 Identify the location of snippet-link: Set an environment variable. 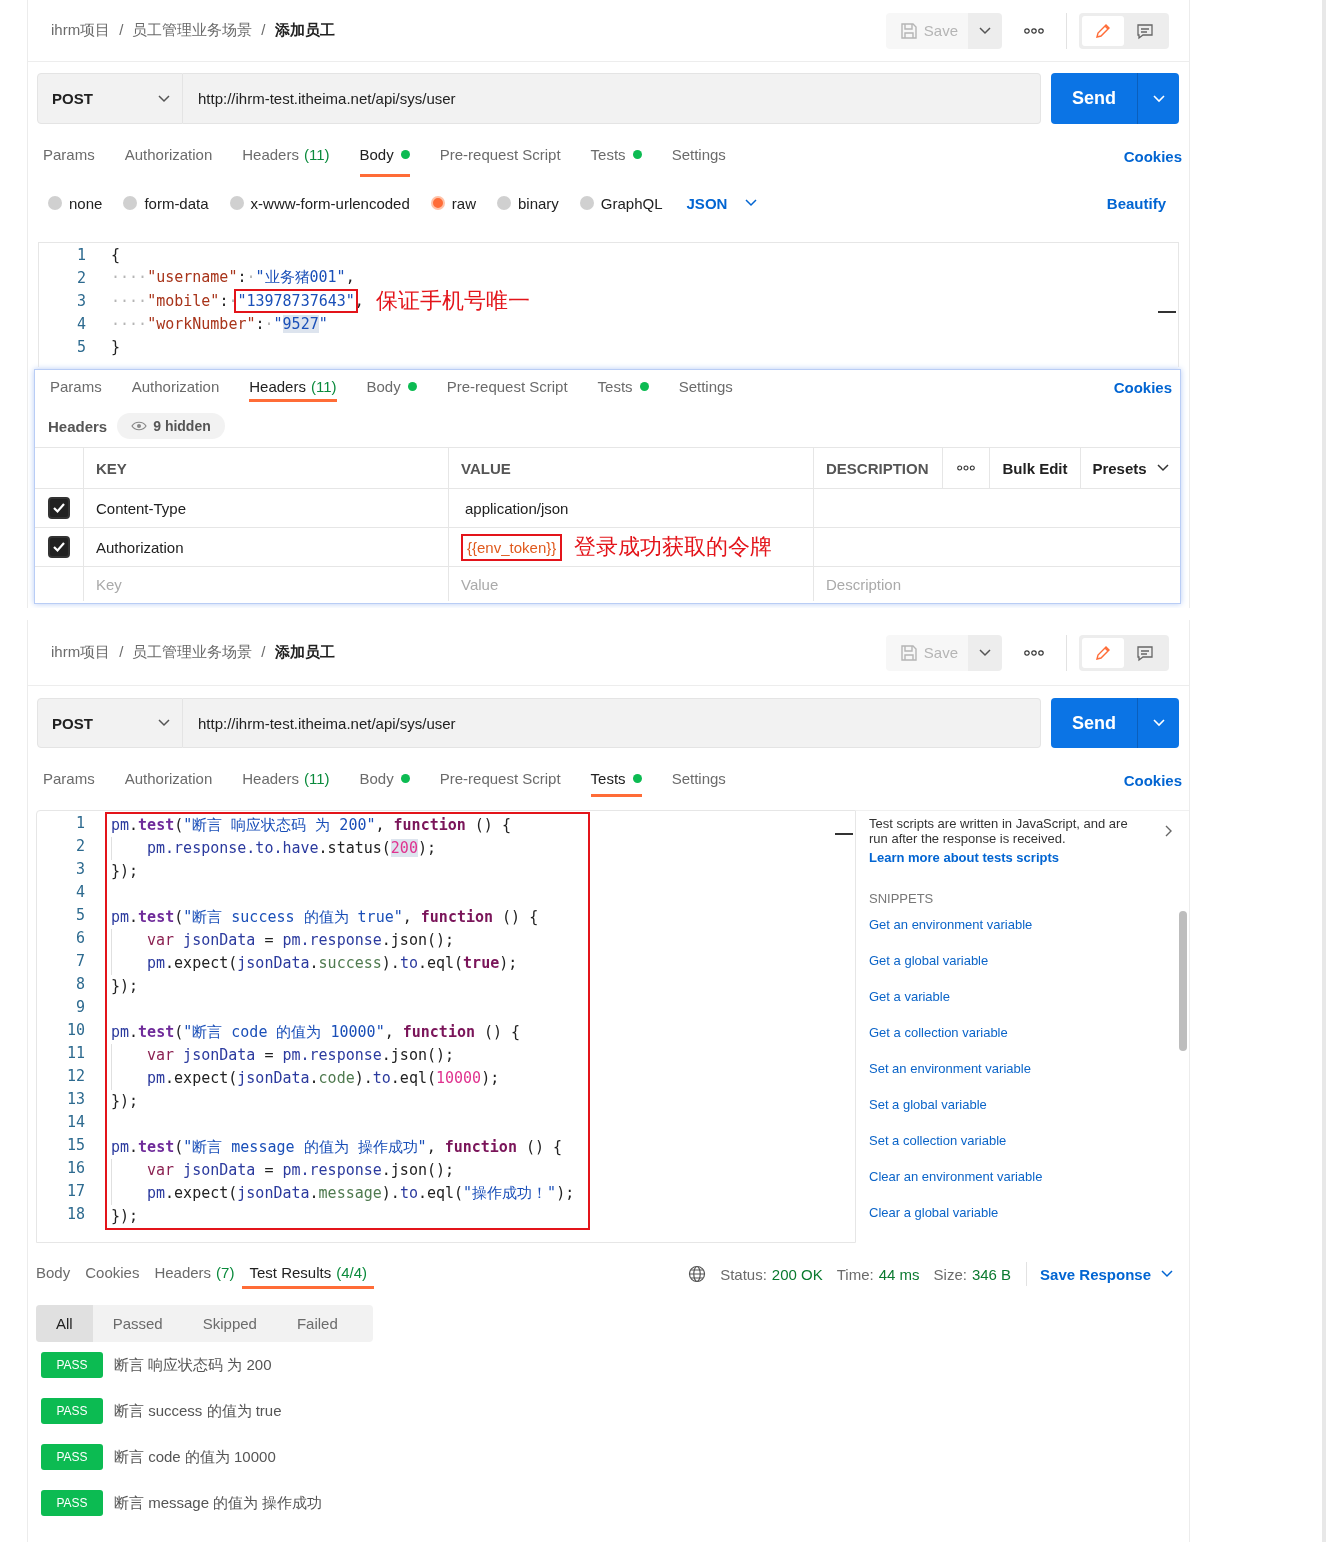
(1029, 1074).